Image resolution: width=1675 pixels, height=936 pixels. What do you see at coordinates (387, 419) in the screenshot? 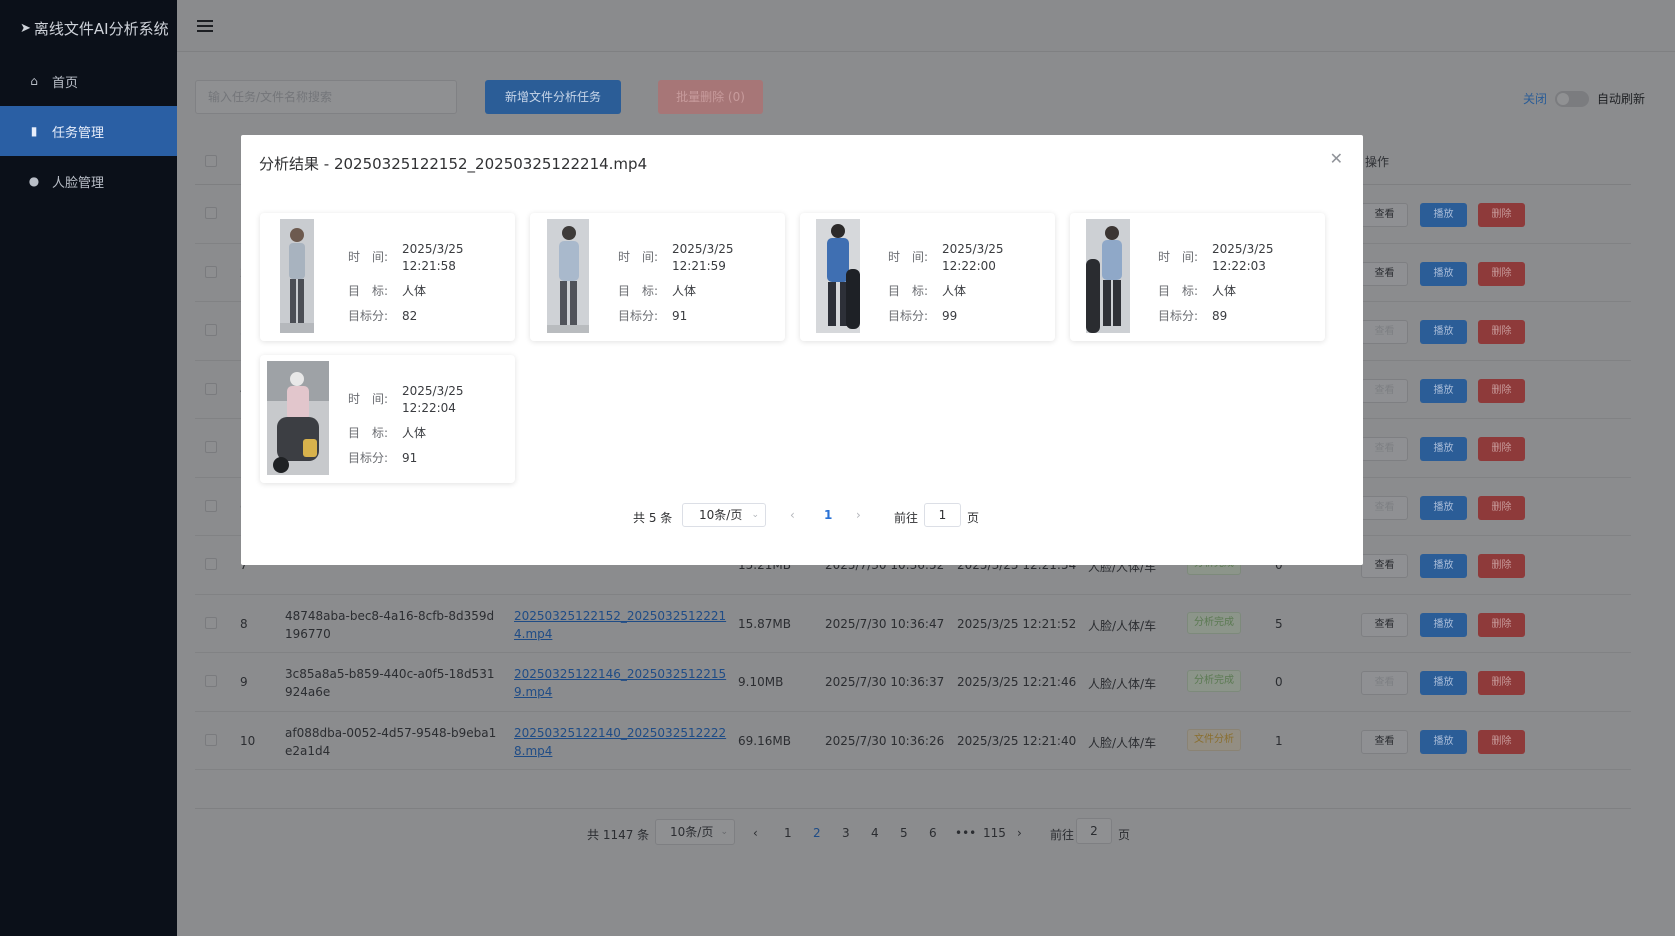
I see `result-card: 时 间: 2025/3/25 12:22:04 目 标: 人体 目标分: 91` at bounding box center [387, 419].